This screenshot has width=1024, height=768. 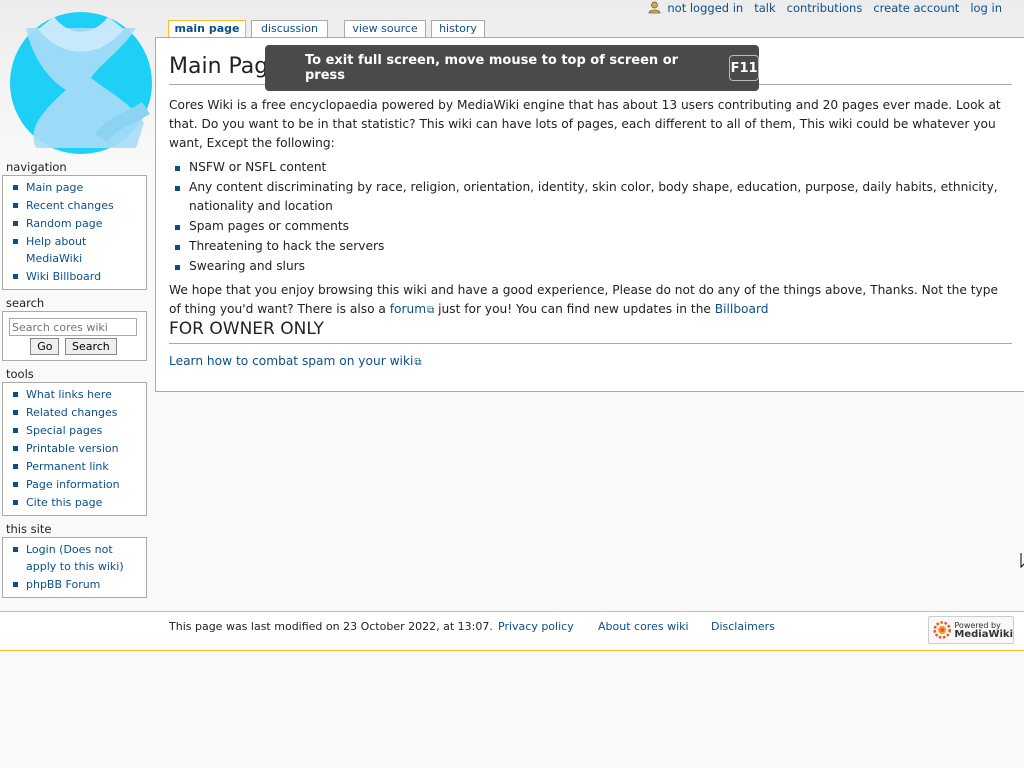 I want to click on sidebar-item-cite-this-page: Cite this page, so click(x=64, y=502).